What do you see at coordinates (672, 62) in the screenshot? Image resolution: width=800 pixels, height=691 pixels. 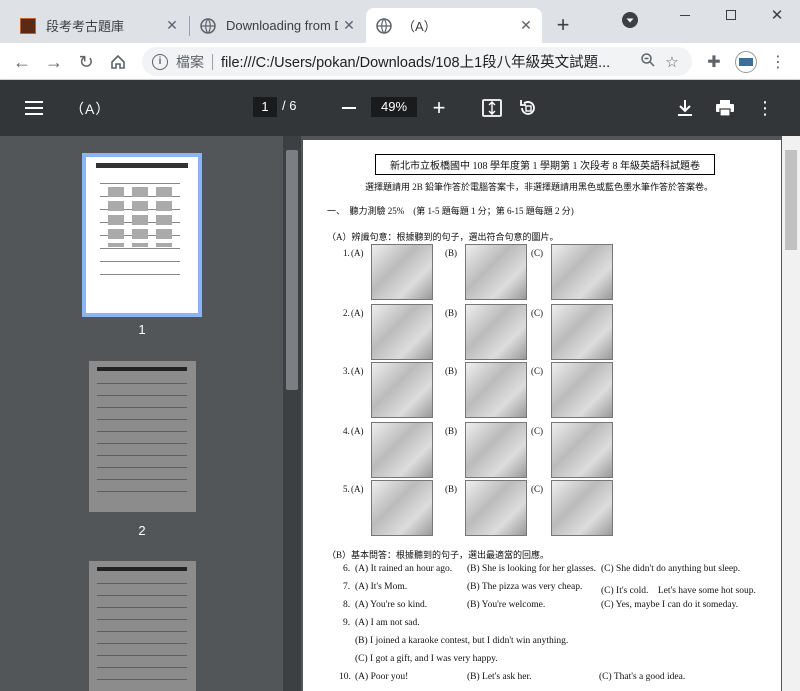 I see `star-icon: ☆` at bounding box center [672, 62].